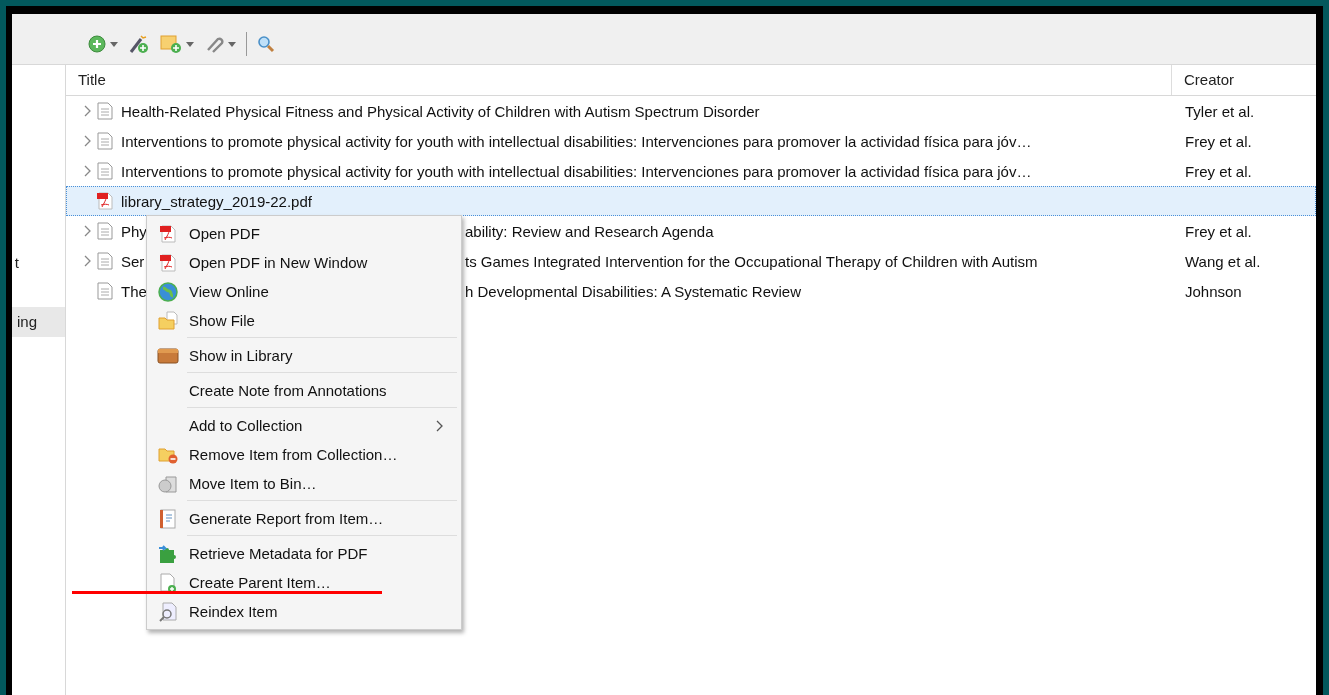  Describe the element at coordinates (168, 454) in the screenshot. I see `folder-minus-icon` at that location.